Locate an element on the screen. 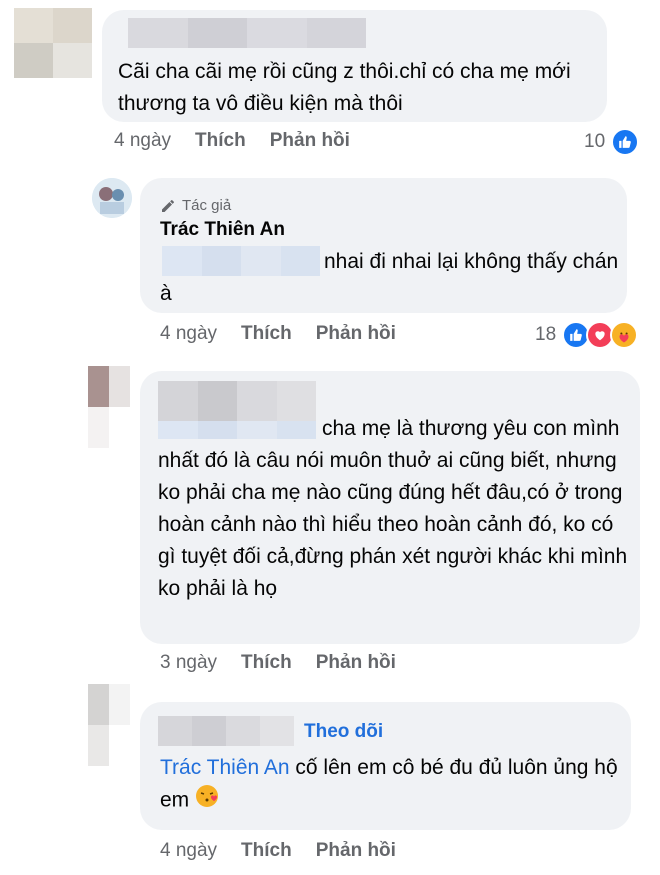  author-avatar is located at coordinates (112, 198).